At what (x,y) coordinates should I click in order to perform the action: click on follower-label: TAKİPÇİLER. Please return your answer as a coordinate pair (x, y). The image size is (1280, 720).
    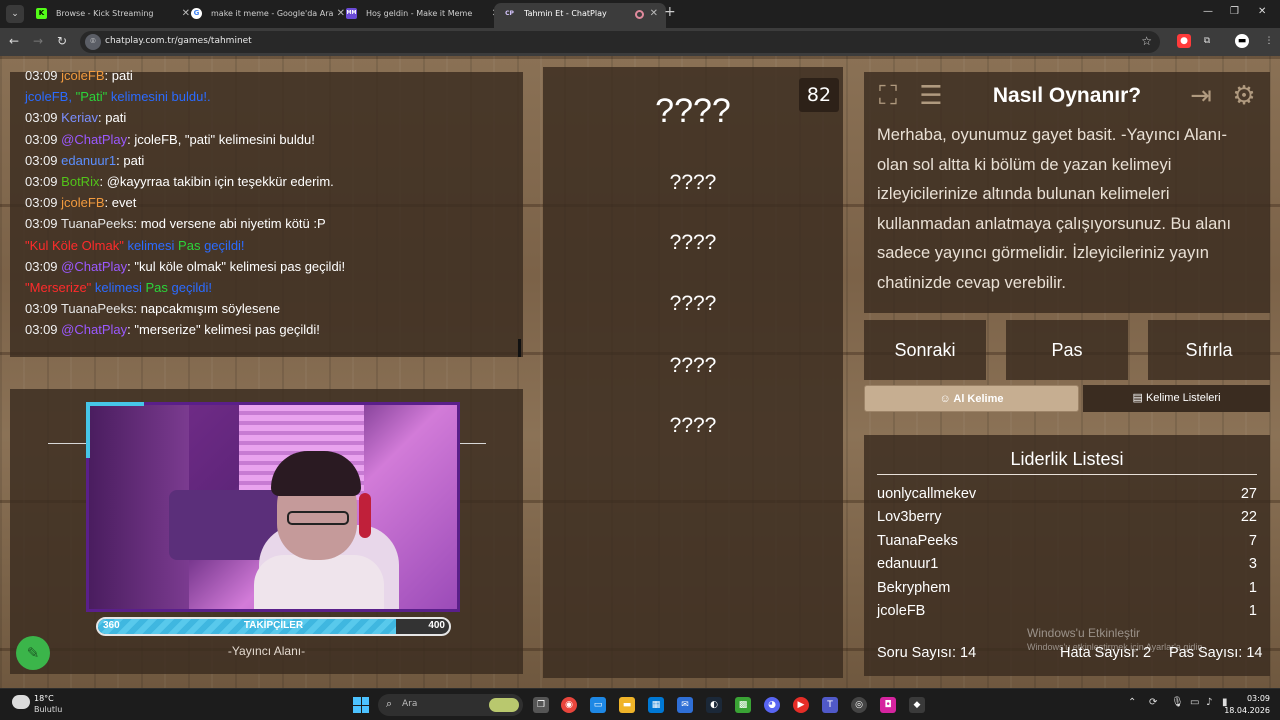
    Looking at the image, I should click on (273, 625).